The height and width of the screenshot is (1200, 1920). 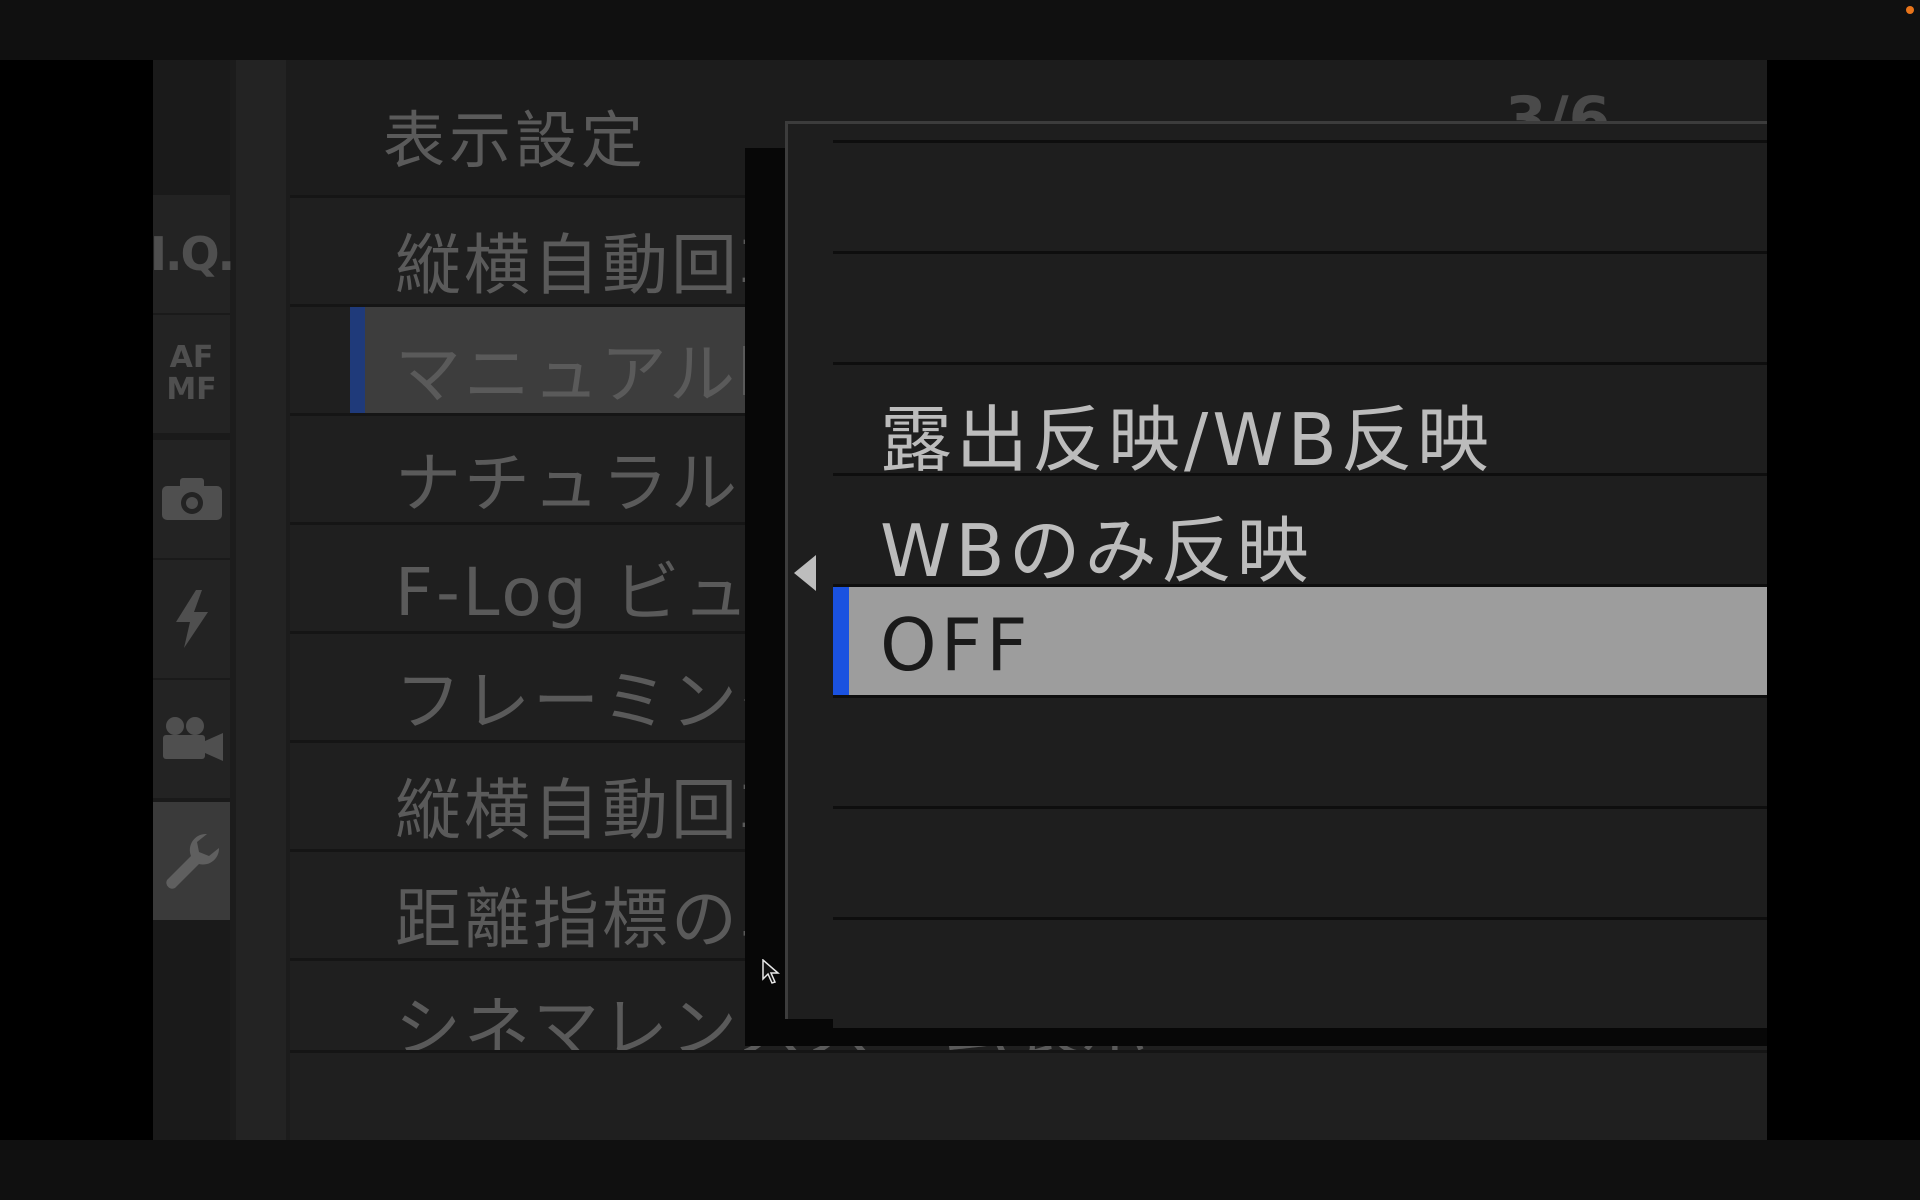 I want to click on option-off: OFF, so click(x=1300, y=639).